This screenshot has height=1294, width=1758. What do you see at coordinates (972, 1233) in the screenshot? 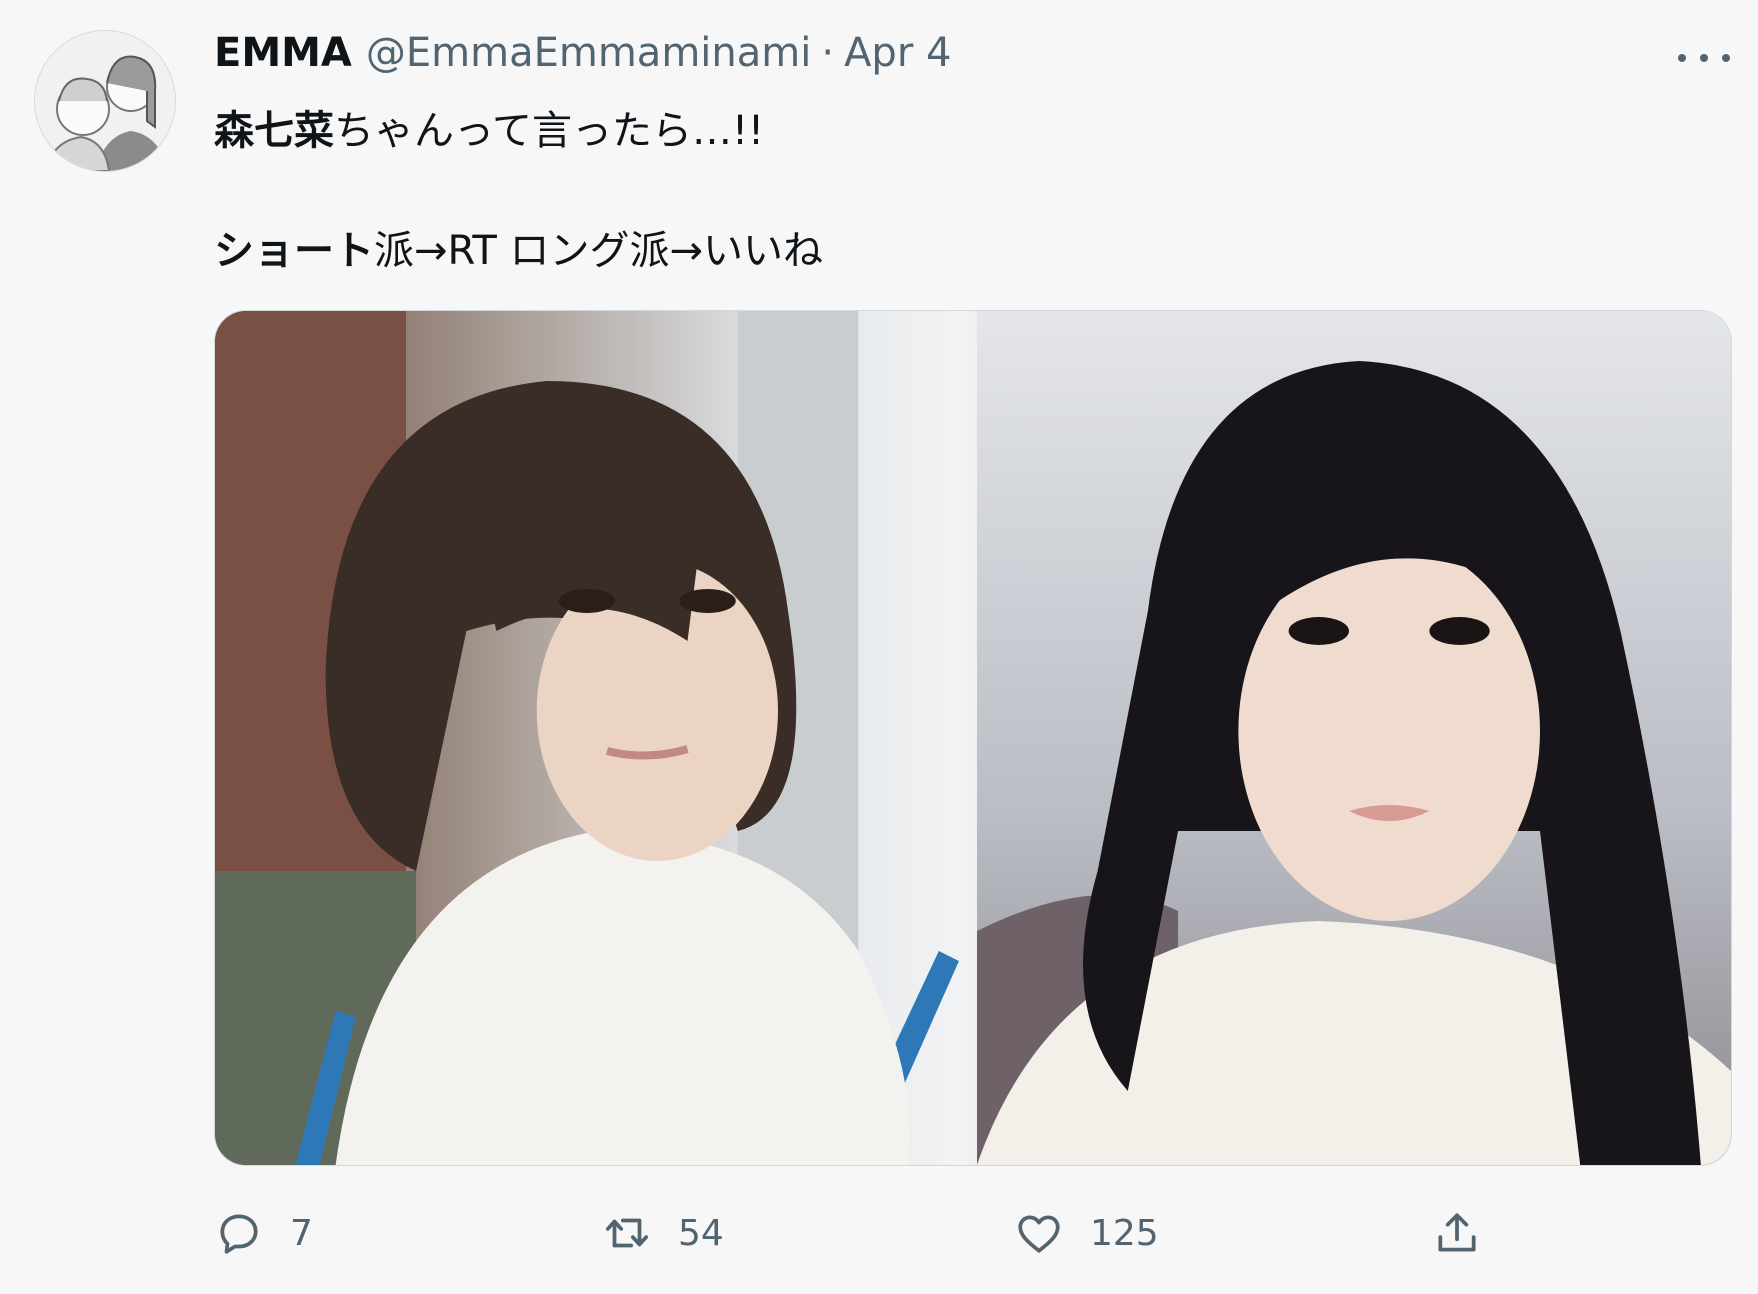
I see `tweet-actions: 7 54 125` at bounding box center [972, 1233].